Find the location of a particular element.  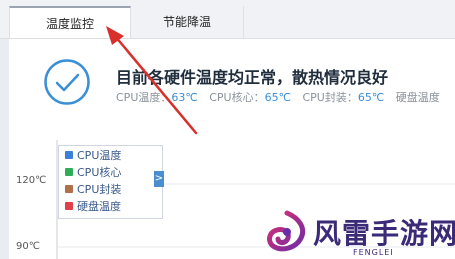

metric-cpu-package: CPU封装：65℃ is located at coordinates (343, 97).